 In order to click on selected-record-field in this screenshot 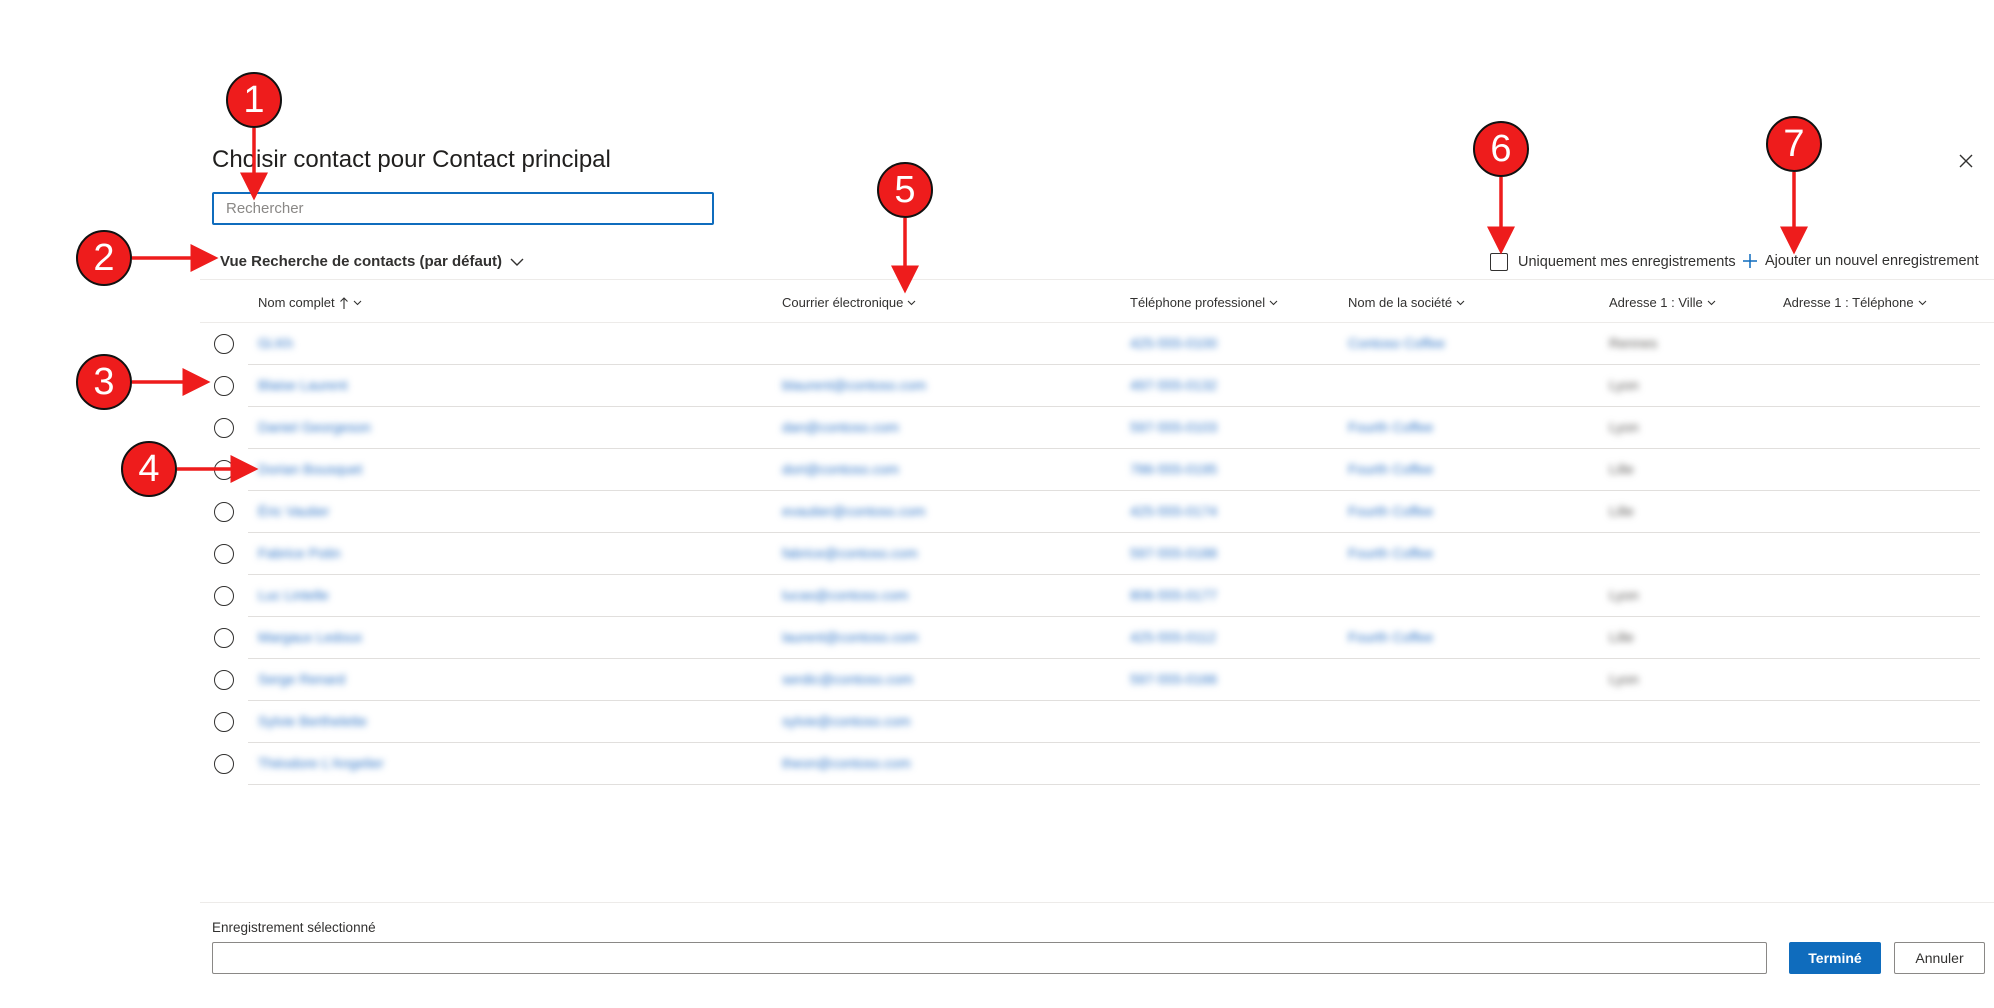, I will do `click(989, 958)`.